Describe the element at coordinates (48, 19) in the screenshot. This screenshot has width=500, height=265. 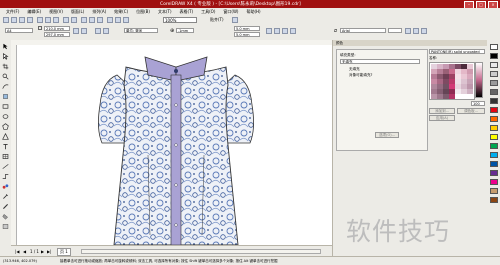
I see `copy-icon` at that location.